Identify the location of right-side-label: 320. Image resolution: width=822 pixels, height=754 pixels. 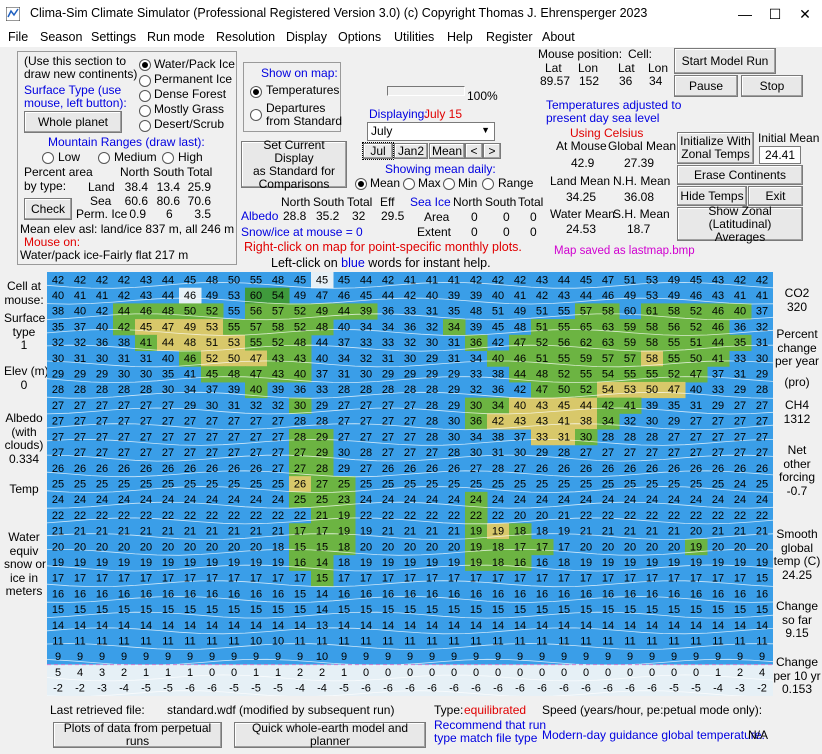
(797, 306).